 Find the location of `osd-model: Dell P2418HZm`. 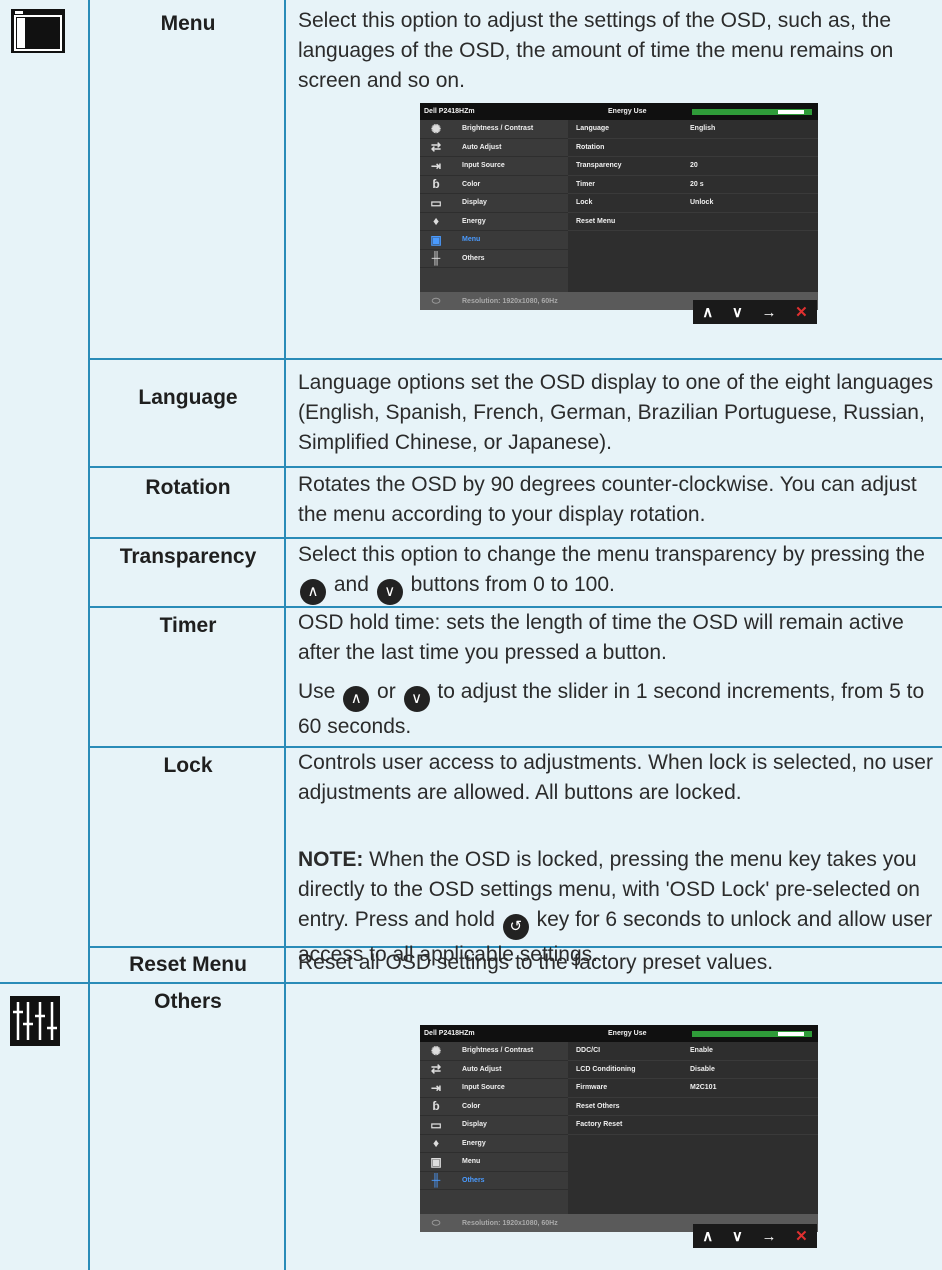

osd-model: Dell P2418HZm is located at coordinates (449, 111).